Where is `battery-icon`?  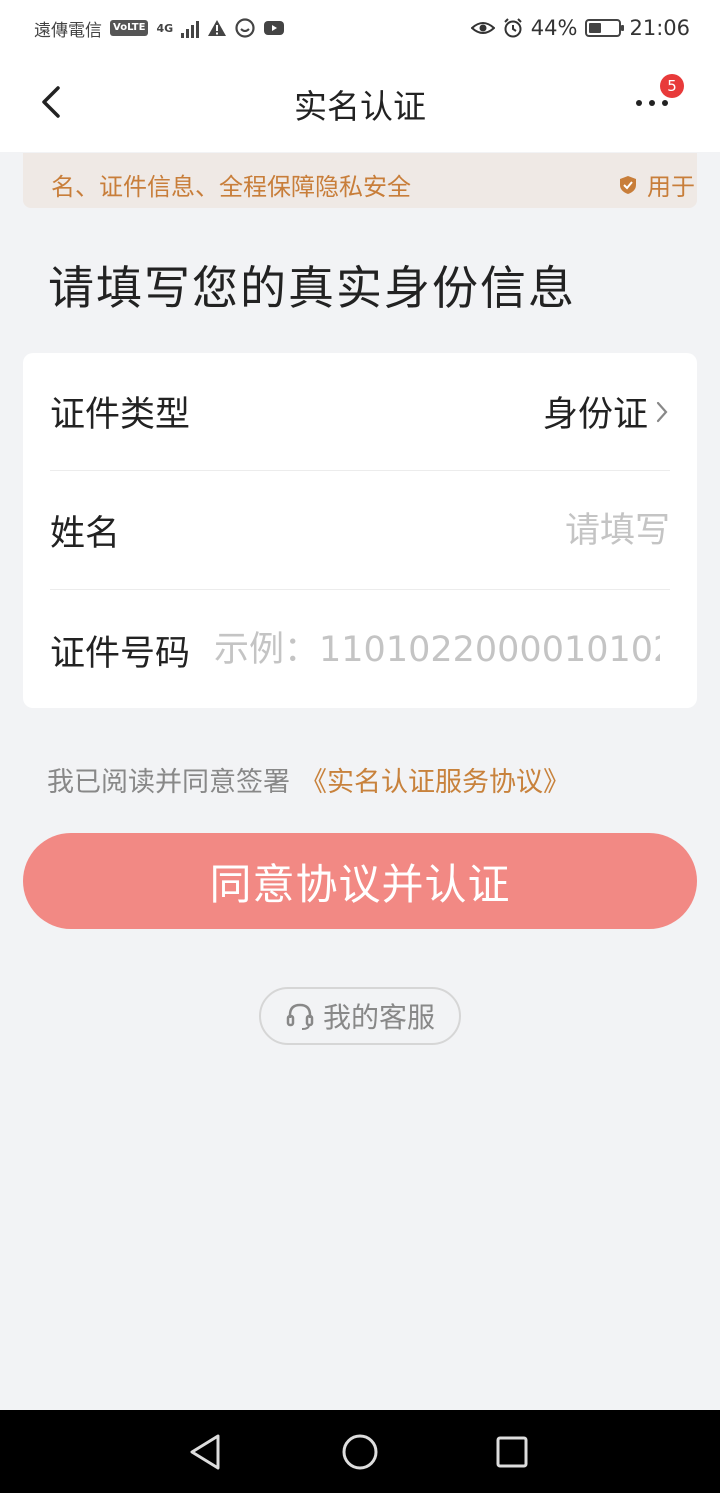
battery-icon is located at coordinates (605, 28).